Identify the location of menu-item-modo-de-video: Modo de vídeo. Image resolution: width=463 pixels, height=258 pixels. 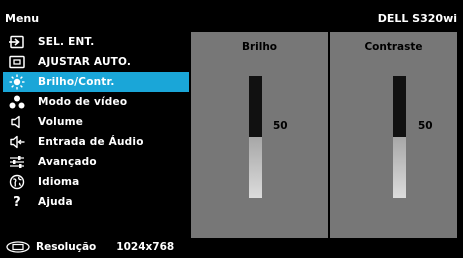
(96, 102).